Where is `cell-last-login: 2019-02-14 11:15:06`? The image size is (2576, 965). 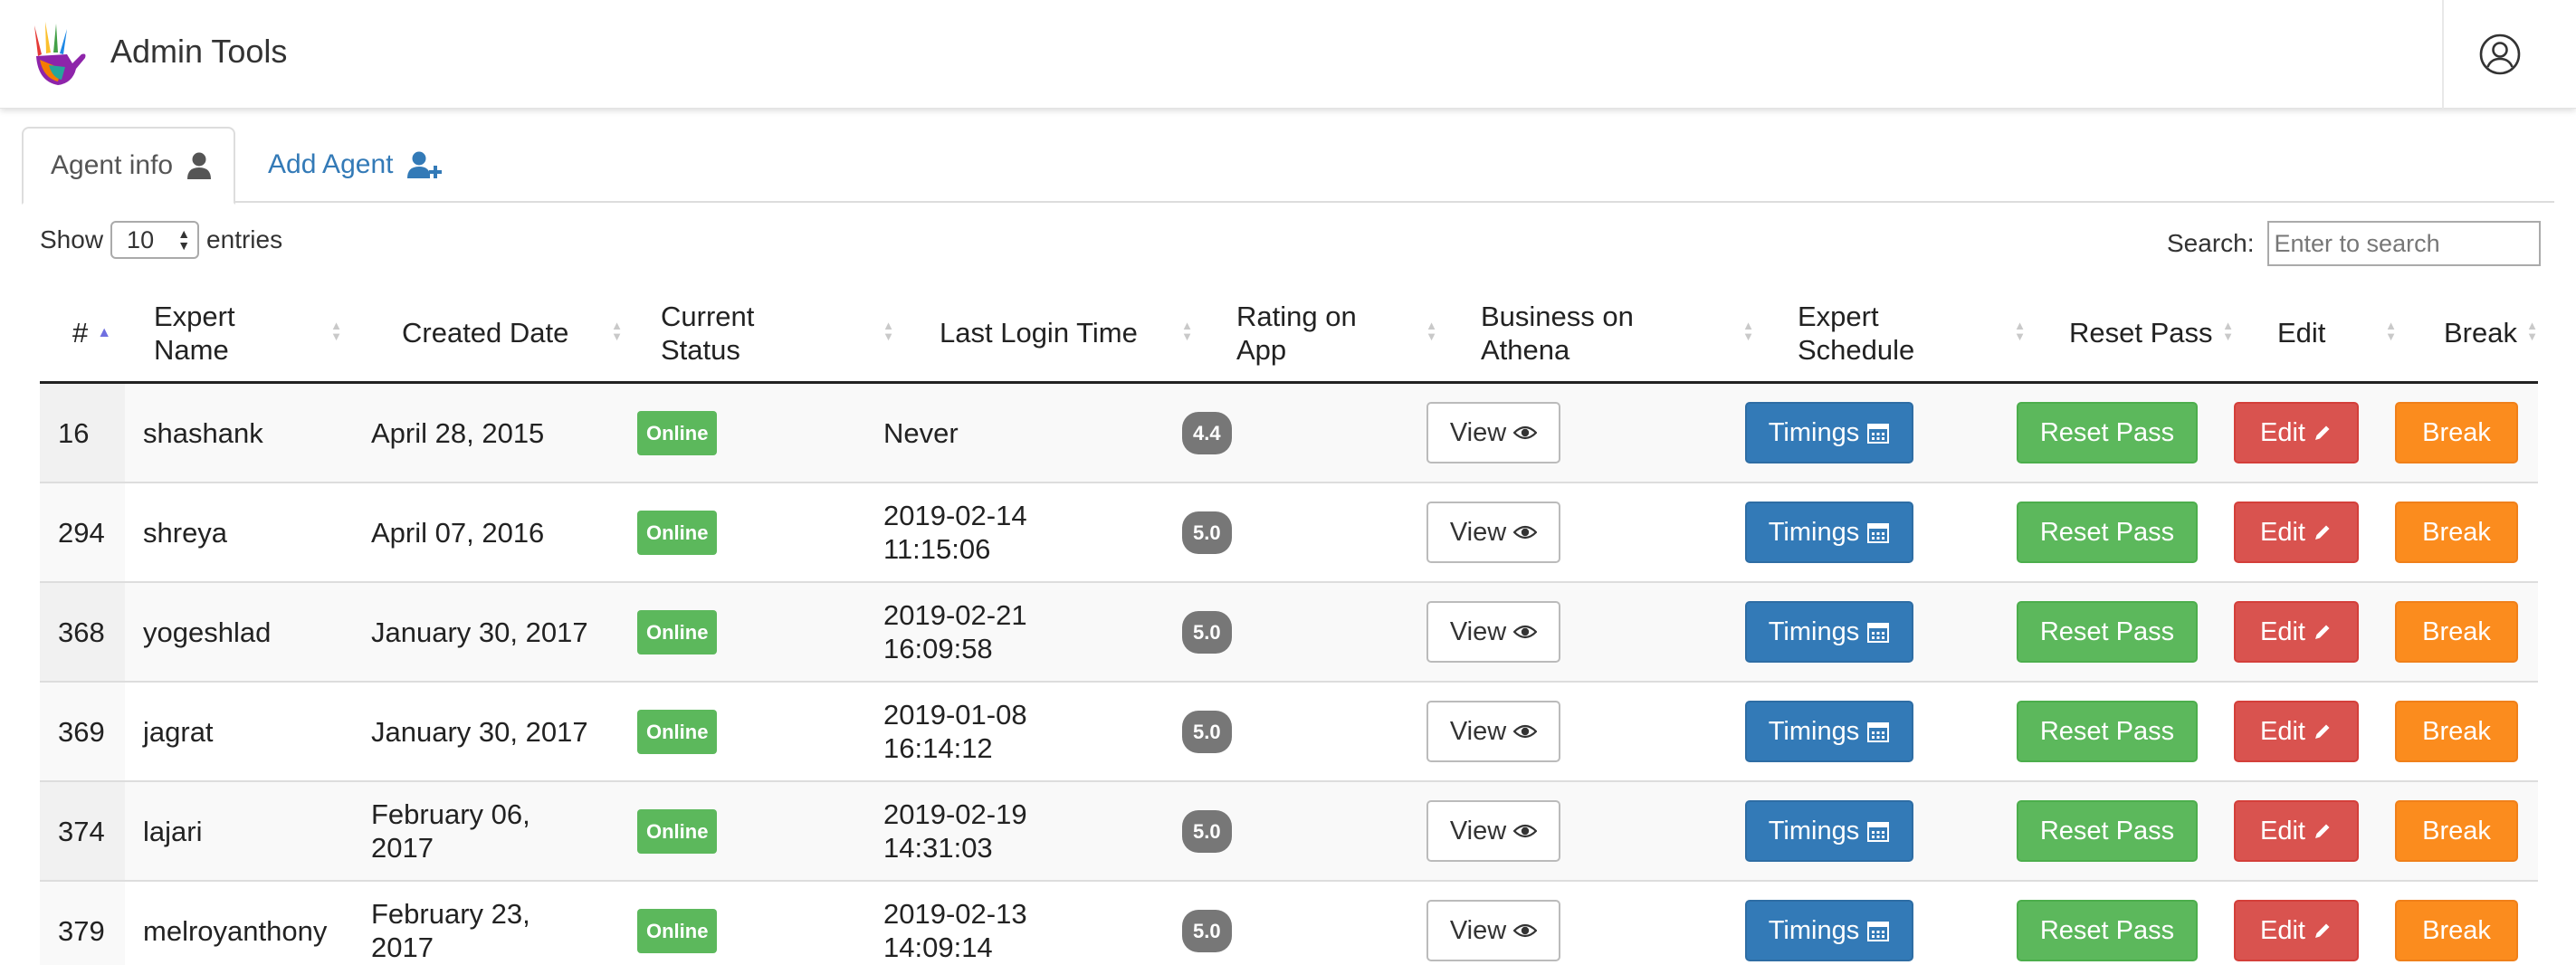 cell-last-login: 2019-02-14 11:15:06 is located at coordinates (955, 532).